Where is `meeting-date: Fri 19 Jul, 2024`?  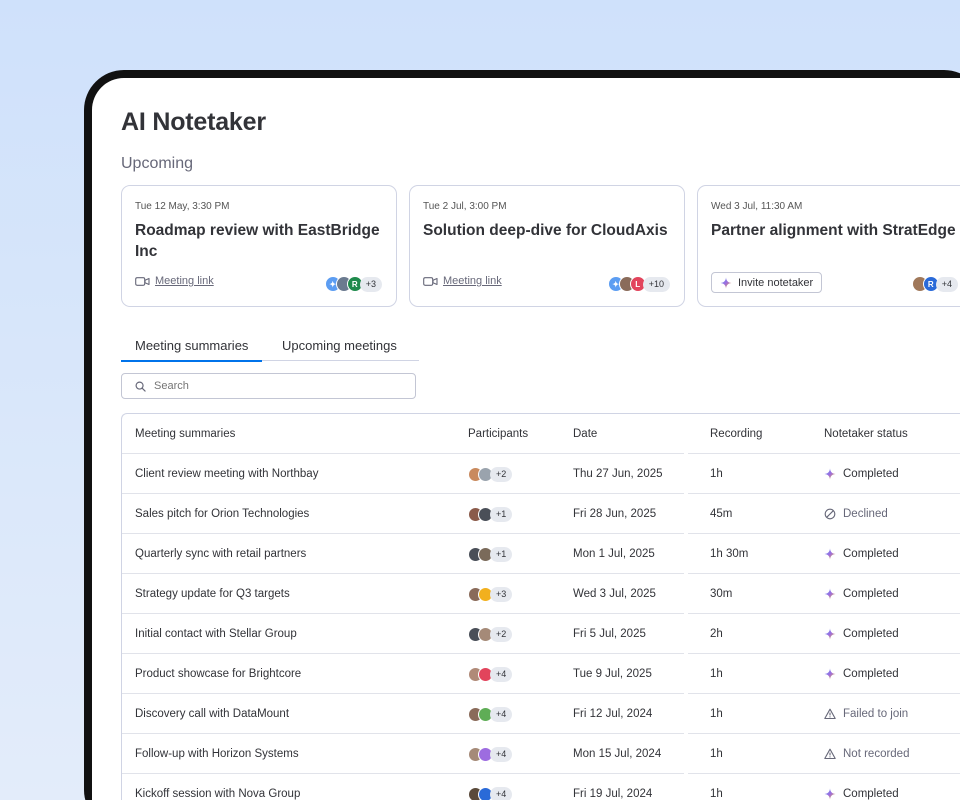 meeting-date: Fri 19 Jul, 2024 is located at coordinates (613, 794).